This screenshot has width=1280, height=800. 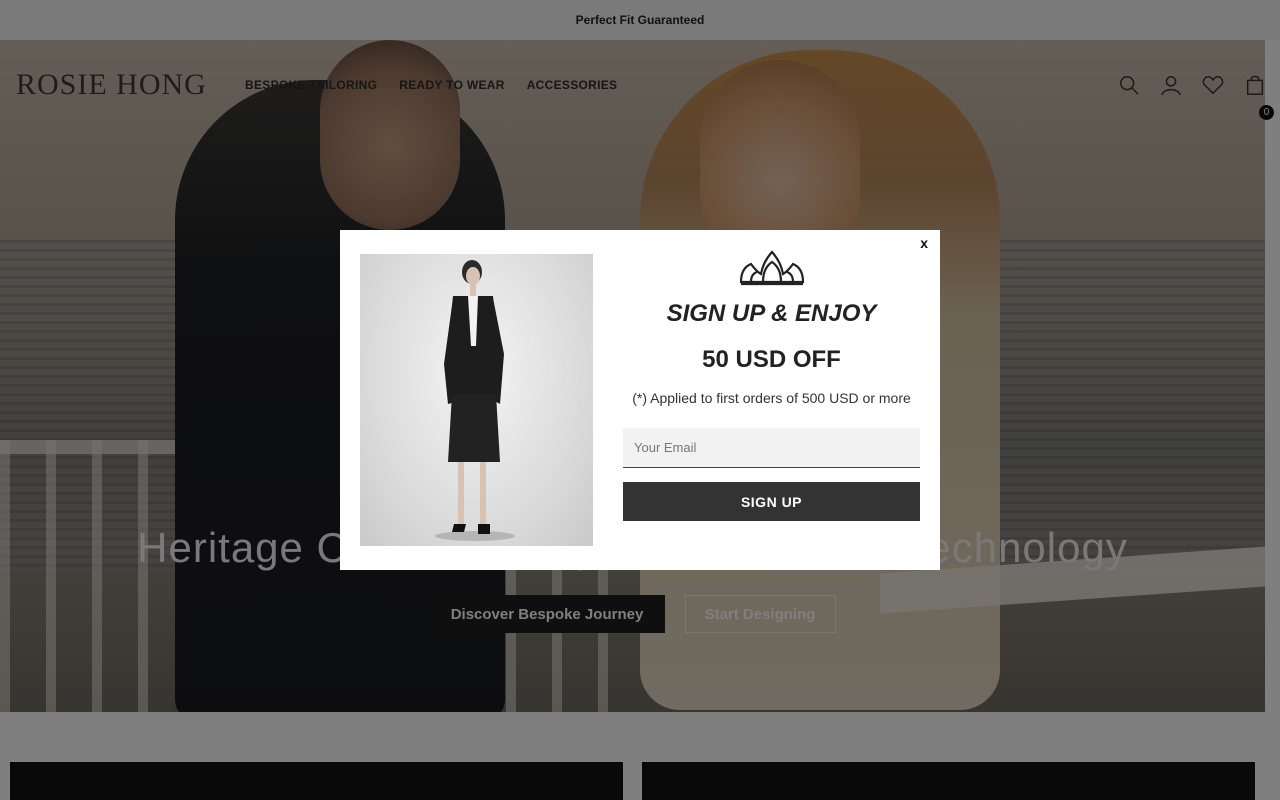 I want to click on email-field, so click(x=771, y=448).